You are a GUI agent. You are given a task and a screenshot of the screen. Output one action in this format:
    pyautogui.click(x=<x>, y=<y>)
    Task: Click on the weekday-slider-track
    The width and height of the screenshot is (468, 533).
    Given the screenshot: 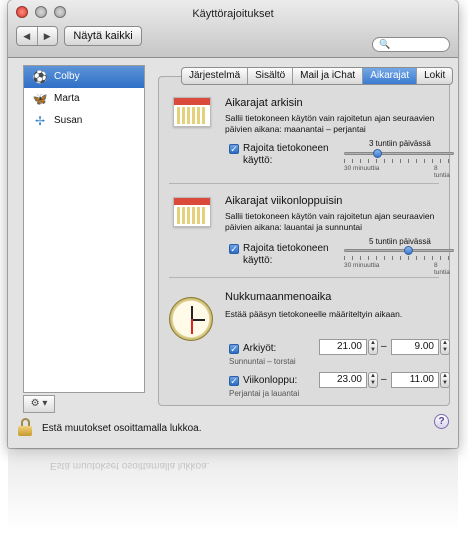 What is the action you would take?
    pyautogui.click(x=399, y=153)
    